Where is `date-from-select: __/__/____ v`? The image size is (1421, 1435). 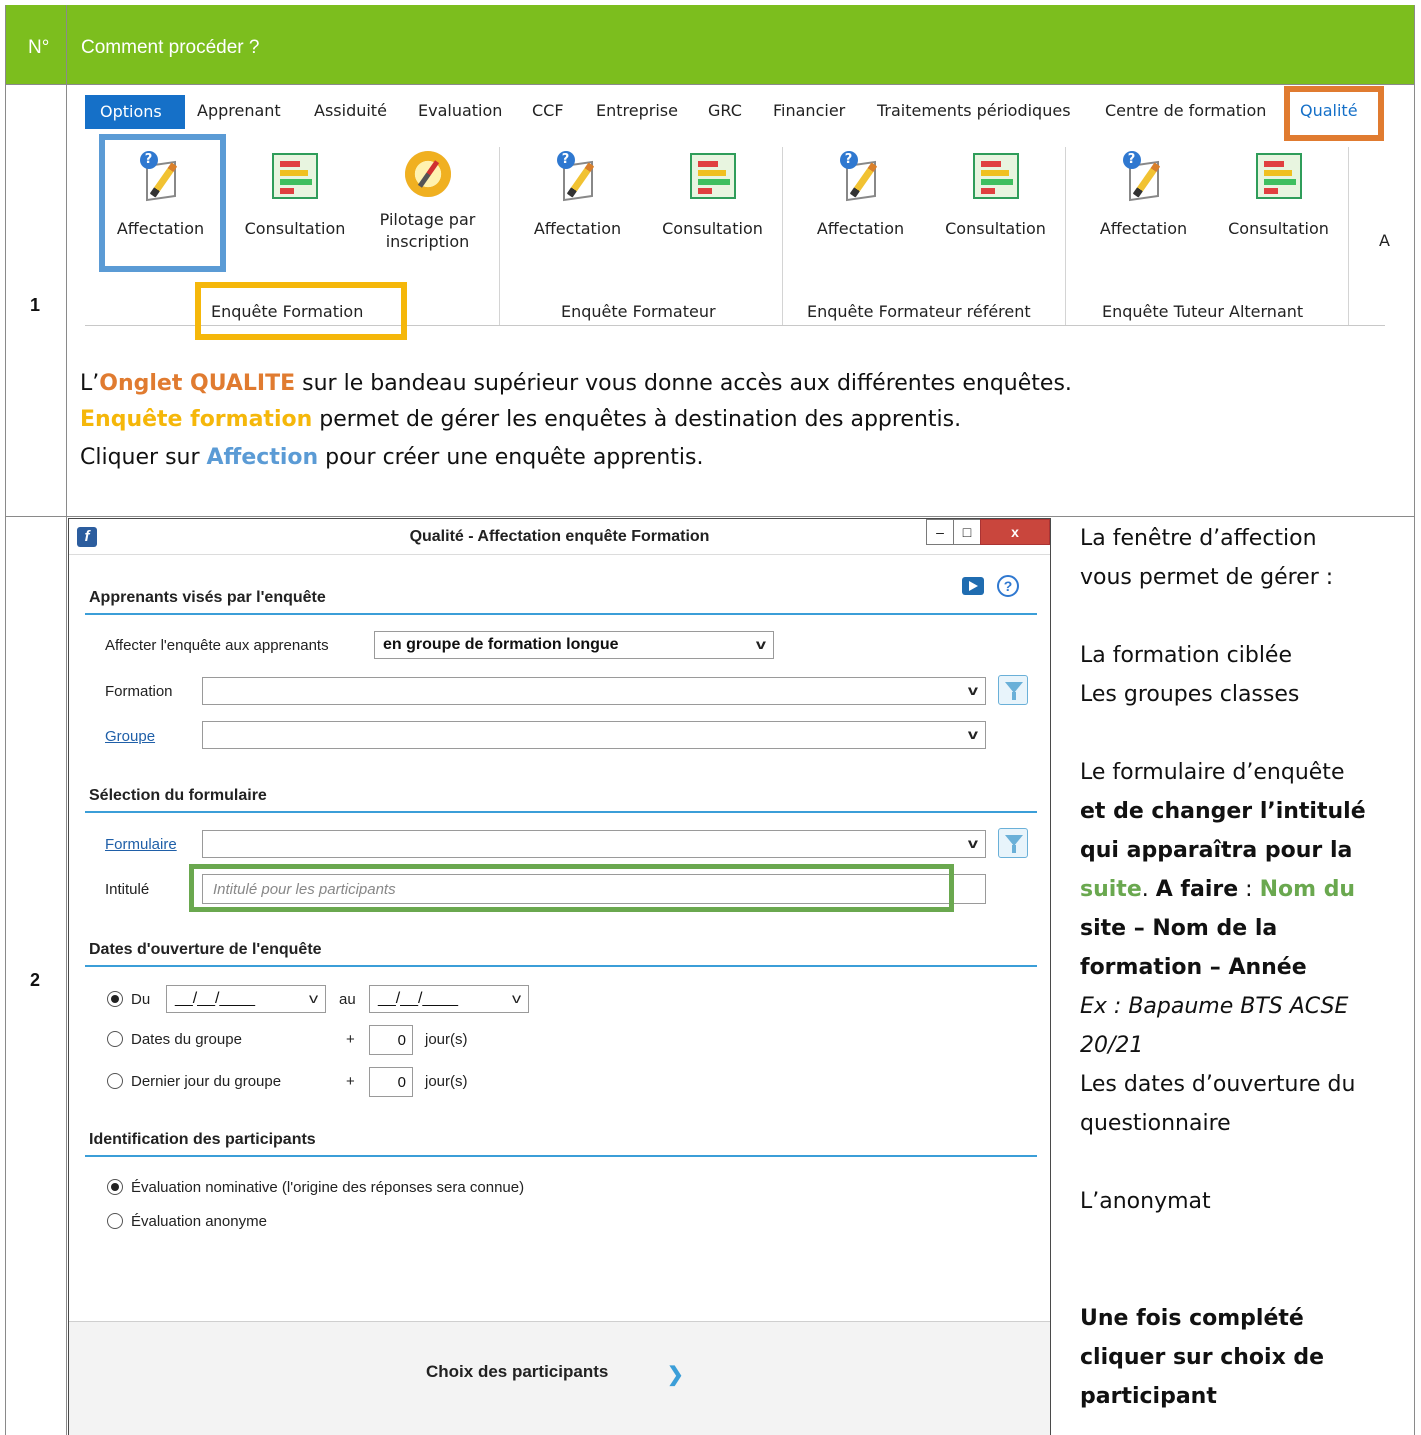
date-from-select: __/__/____ v is located at coordinates (246, 999).